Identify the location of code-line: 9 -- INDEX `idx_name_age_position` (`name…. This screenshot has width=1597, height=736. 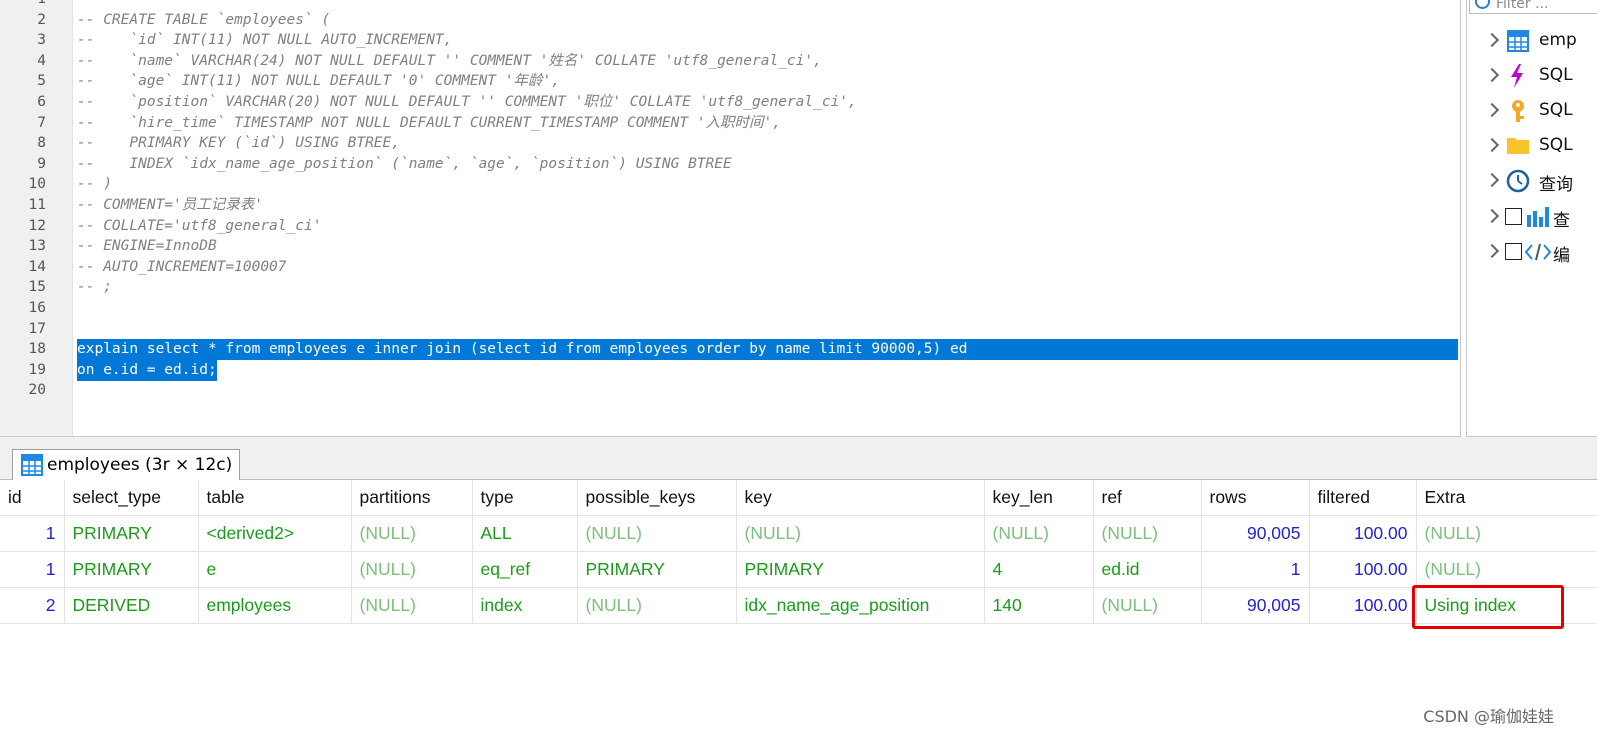
(730, 164).